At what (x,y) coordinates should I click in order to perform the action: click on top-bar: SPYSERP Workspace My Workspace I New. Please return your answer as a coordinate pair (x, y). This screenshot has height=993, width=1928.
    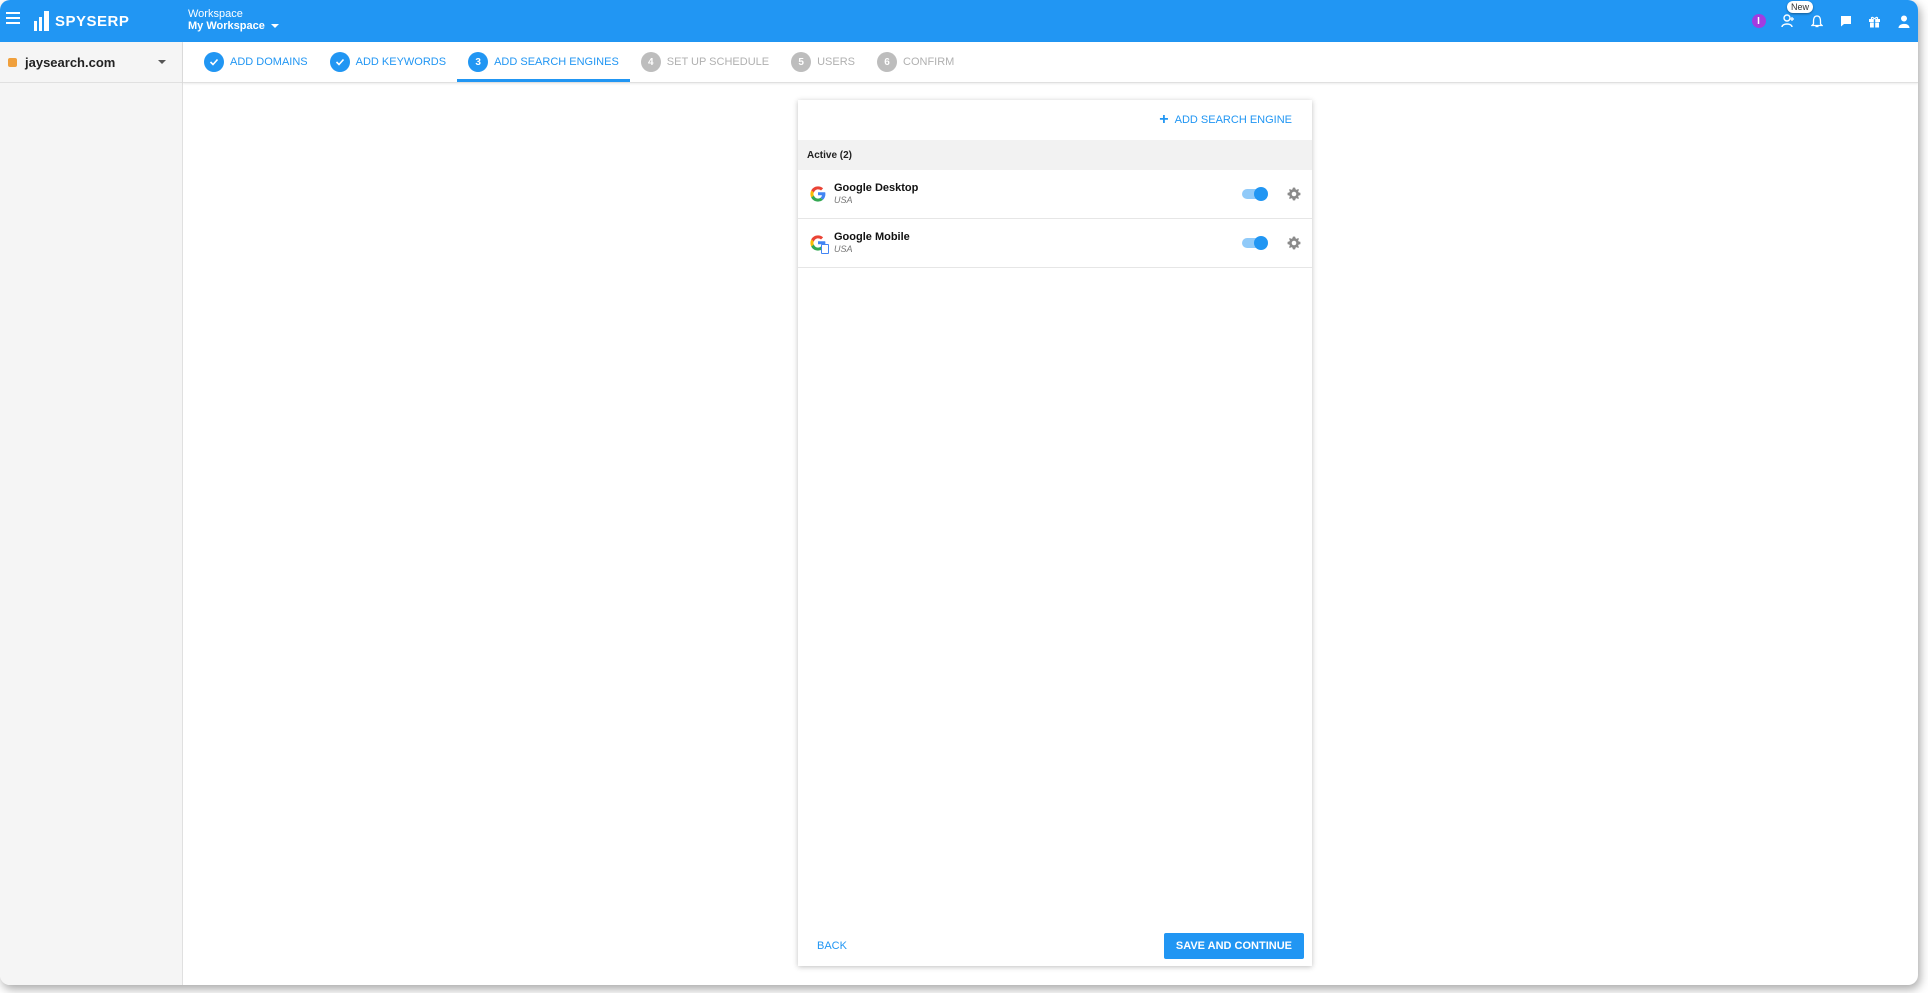
    Looking at the image, I should click on (959, 21).